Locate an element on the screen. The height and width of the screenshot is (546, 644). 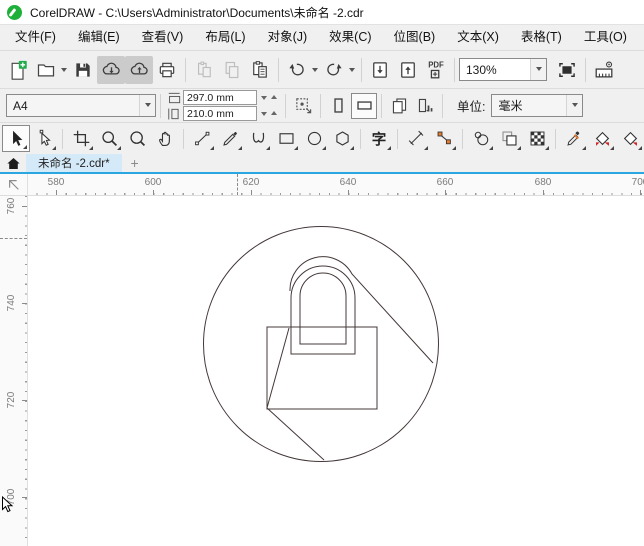
menu-text: 文本(X) is located at coordinates (478, 37).